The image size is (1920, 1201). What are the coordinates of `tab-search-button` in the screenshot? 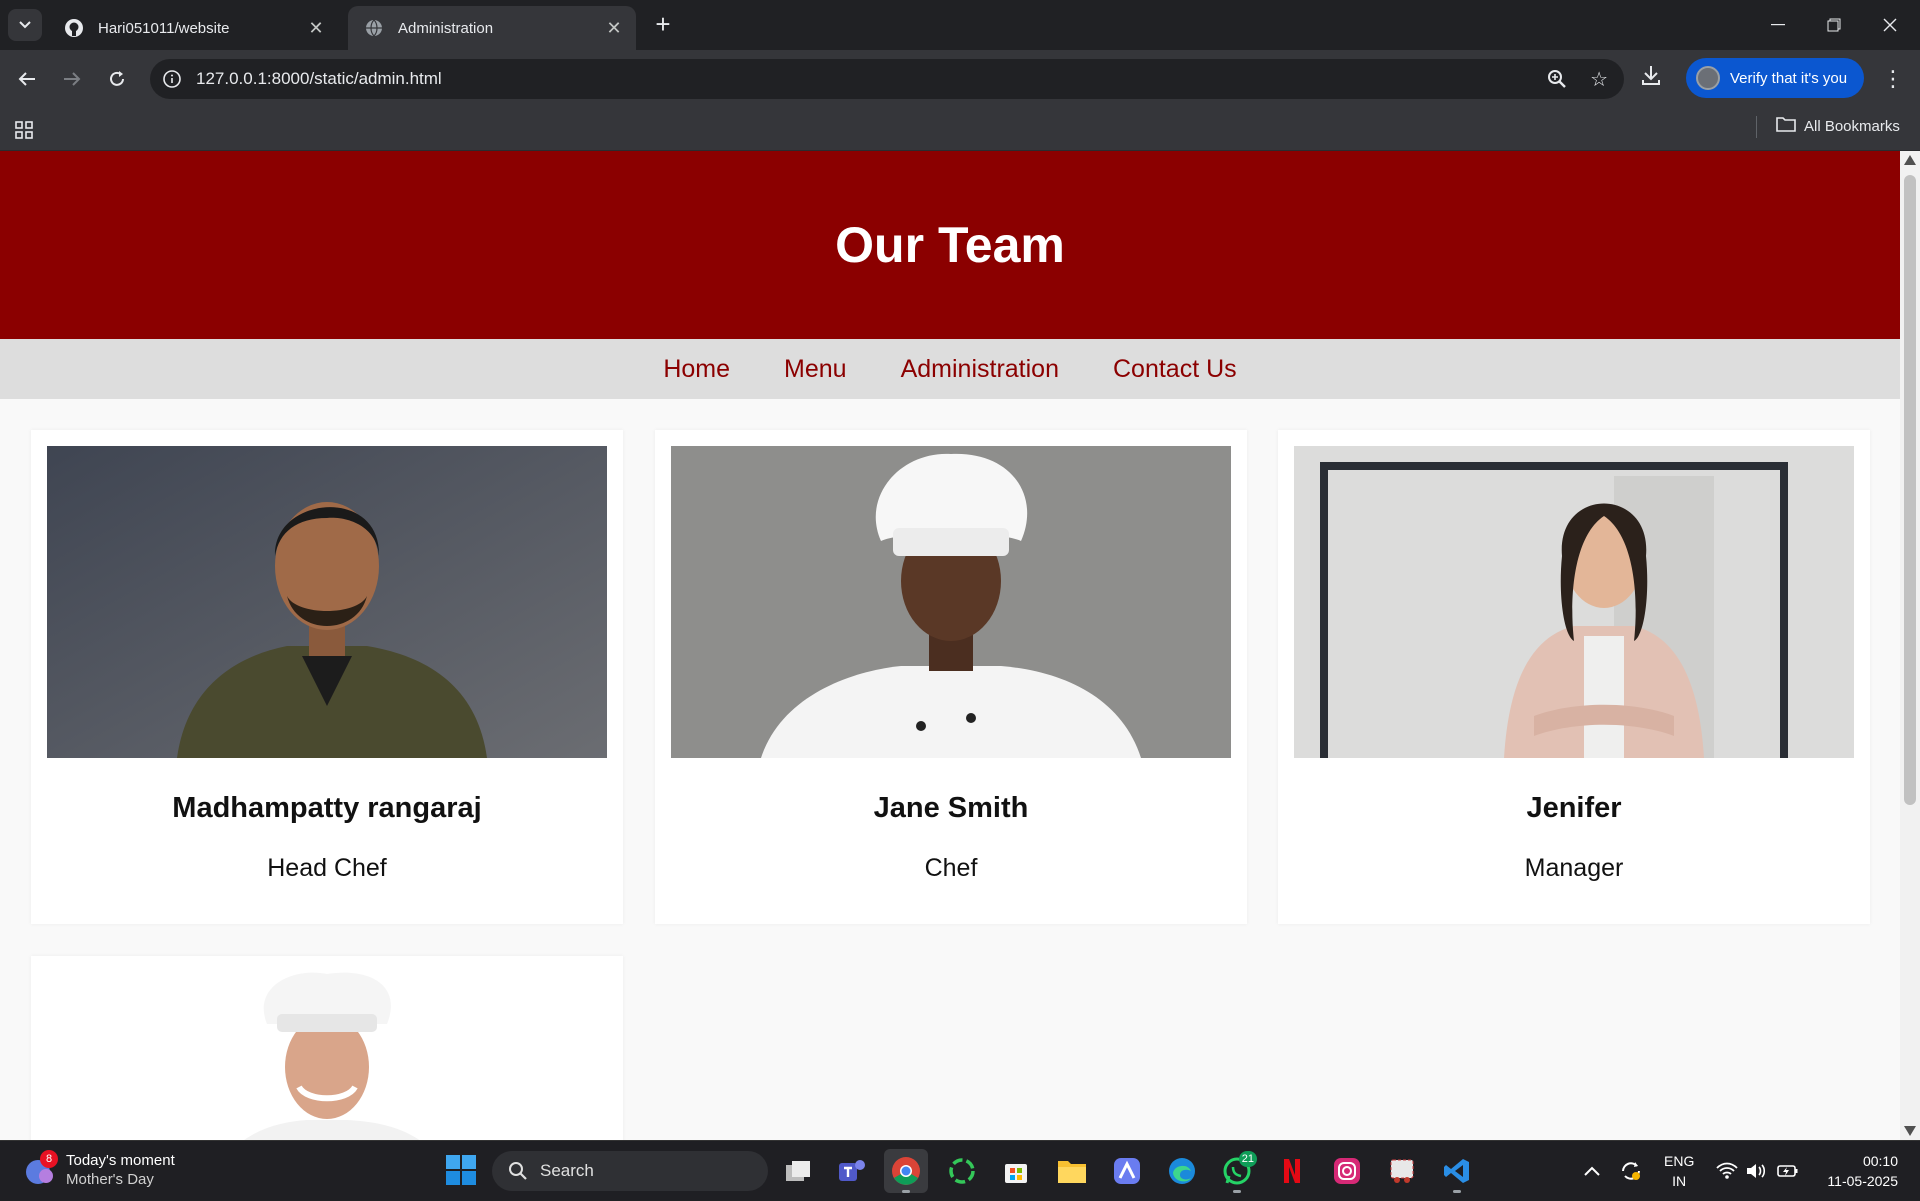 It's located at (25, 25).